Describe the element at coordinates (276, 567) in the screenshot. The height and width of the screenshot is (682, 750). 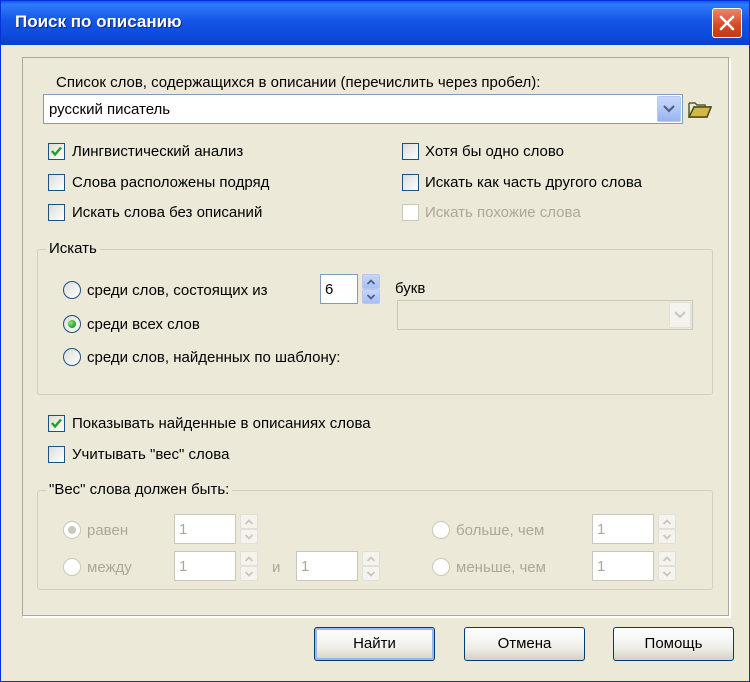
I see `weight-and-label: и` at that location.